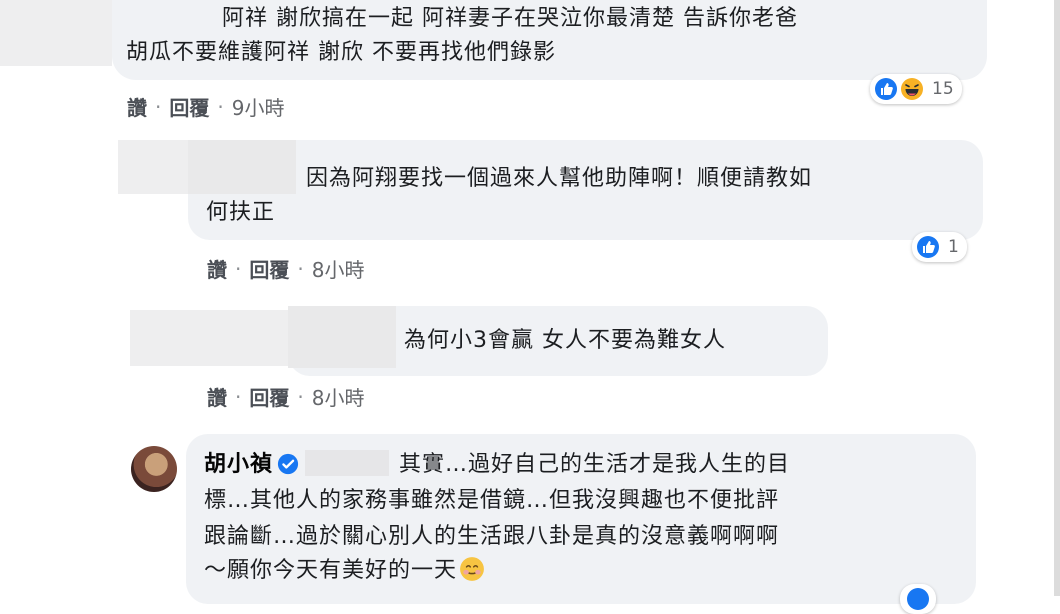 The image size is (1060, 614). Describe the element at coordinates (943, 89) in the screenshot. I see `reaction-count: 15` at that location.